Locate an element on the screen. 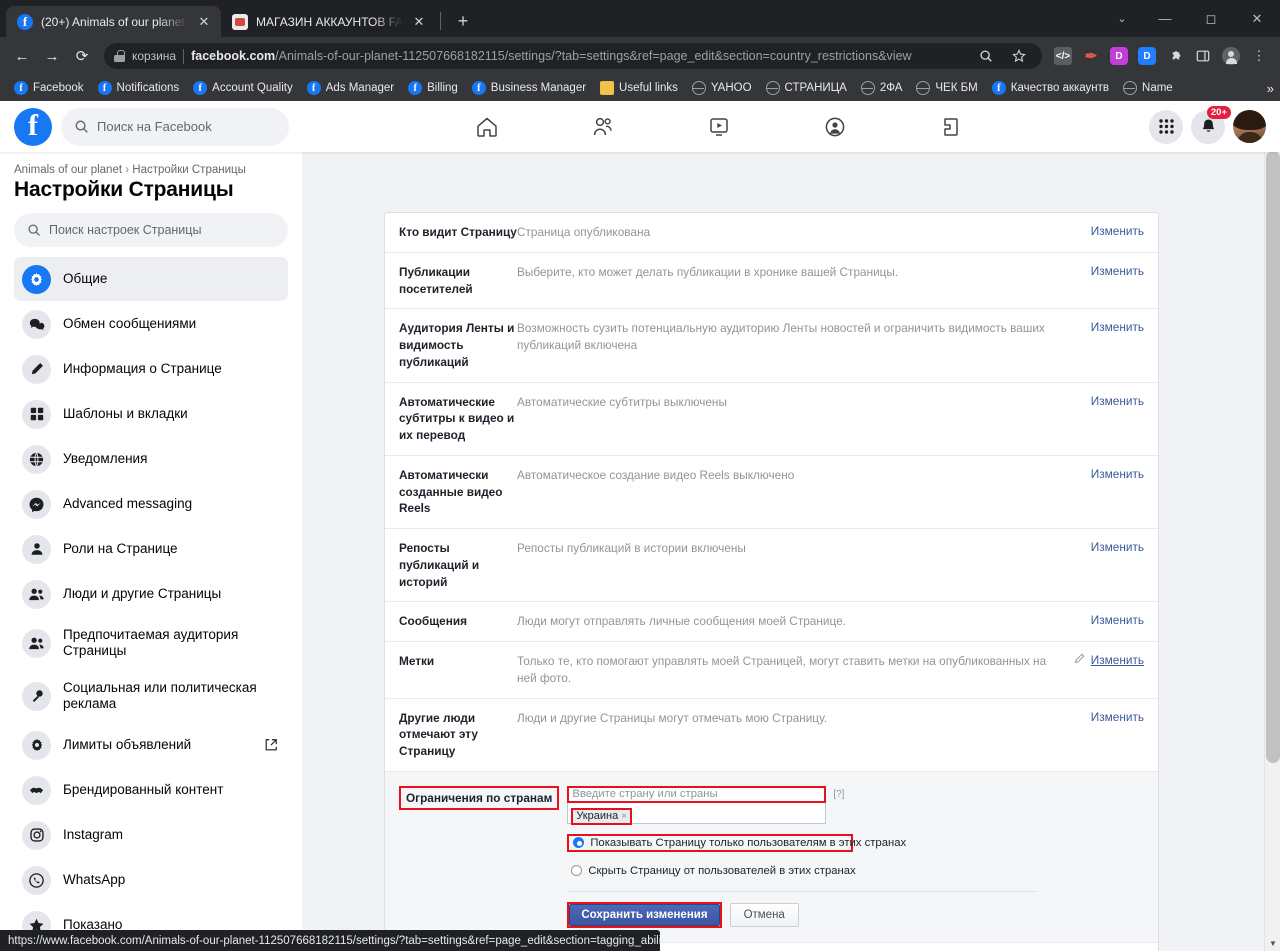 This screenshot has height=951, width=1280. facebook-logo: f is located at coordinates (33, 126).